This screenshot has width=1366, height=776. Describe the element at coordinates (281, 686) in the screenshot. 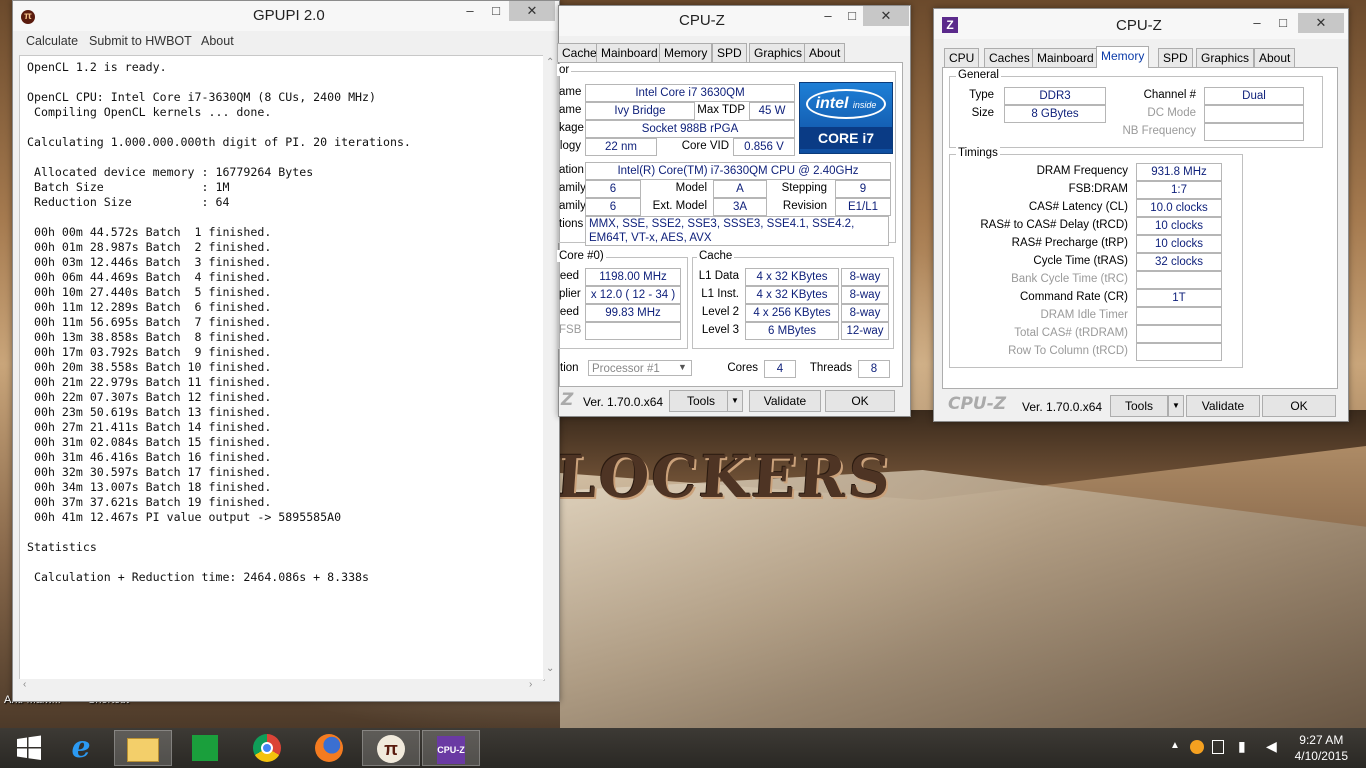

I see `horizontal-scrollbar: ‹ ›` at that location.